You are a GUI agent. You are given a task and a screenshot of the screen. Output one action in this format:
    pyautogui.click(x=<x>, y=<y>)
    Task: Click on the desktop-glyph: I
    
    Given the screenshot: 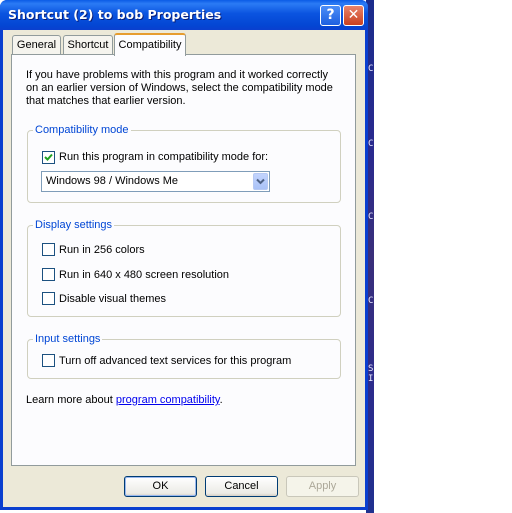 What is the action you would take?
    pyautogui.click(x=371, y=379)
    